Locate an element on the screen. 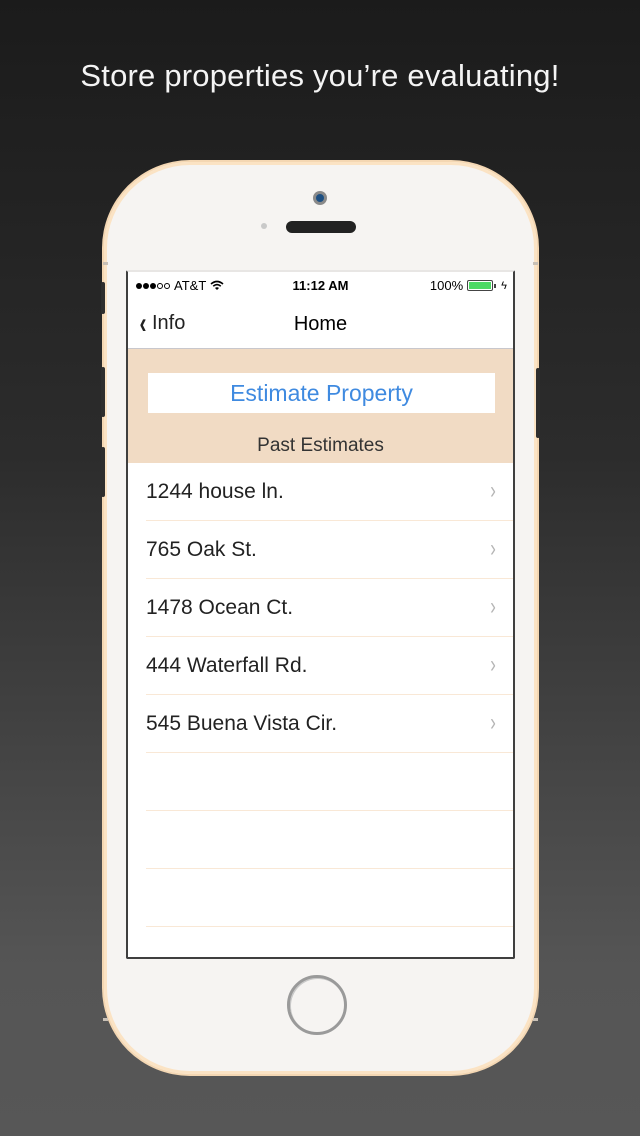 This screenshot has width=640, height=1136. list-item: 1478 Ocean Ct. › is located at coordinates (320, 608).